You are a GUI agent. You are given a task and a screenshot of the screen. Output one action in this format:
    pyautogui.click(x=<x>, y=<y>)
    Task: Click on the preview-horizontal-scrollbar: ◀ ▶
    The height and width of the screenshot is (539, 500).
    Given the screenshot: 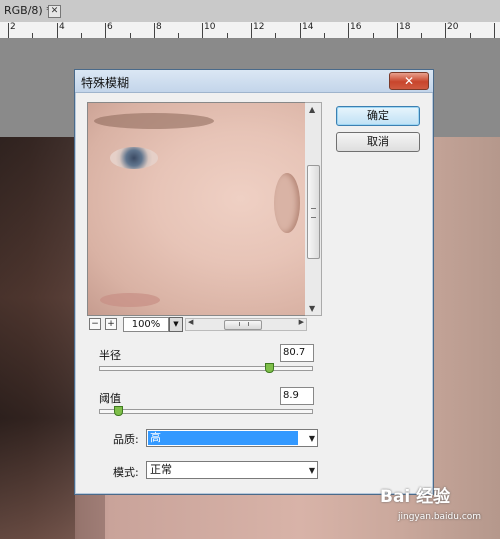 What is the action you would take?
    pyautogui.click(x=246, y=324)
    